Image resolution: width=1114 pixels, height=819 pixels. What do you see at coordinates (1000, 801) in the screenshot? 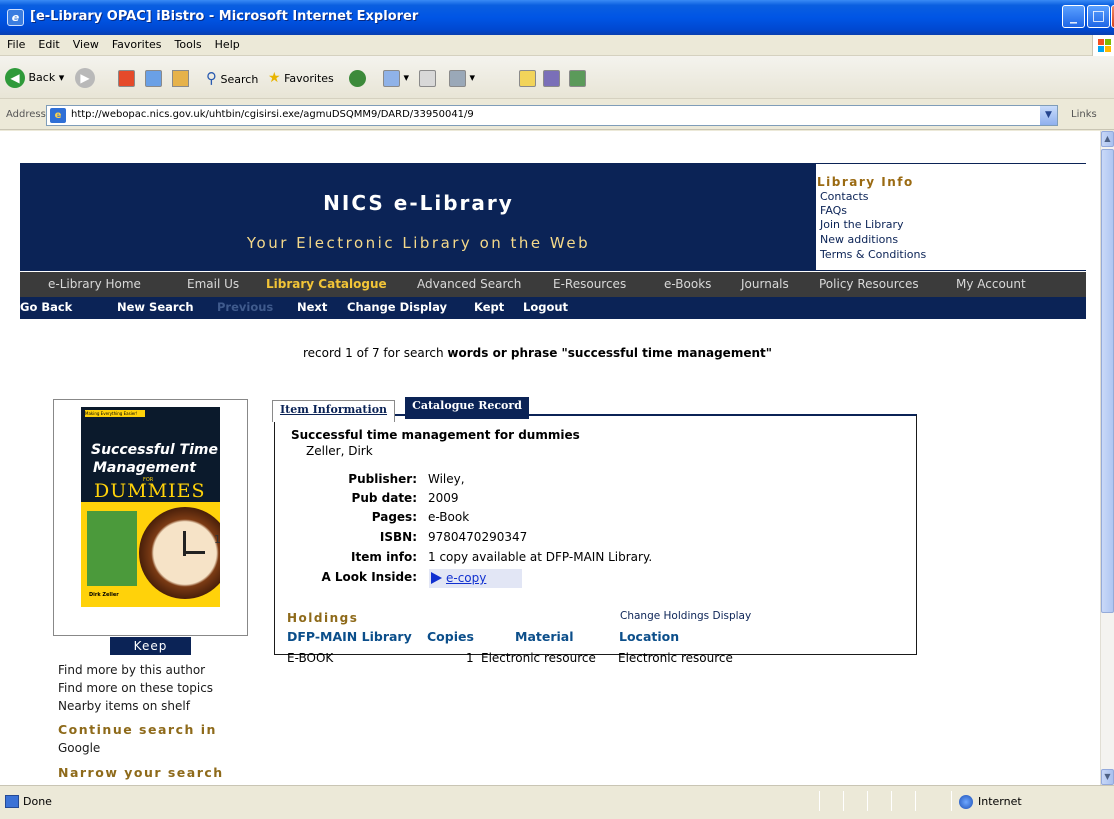
I see `zone-text: Internet` at bounding box center [1000, 801].